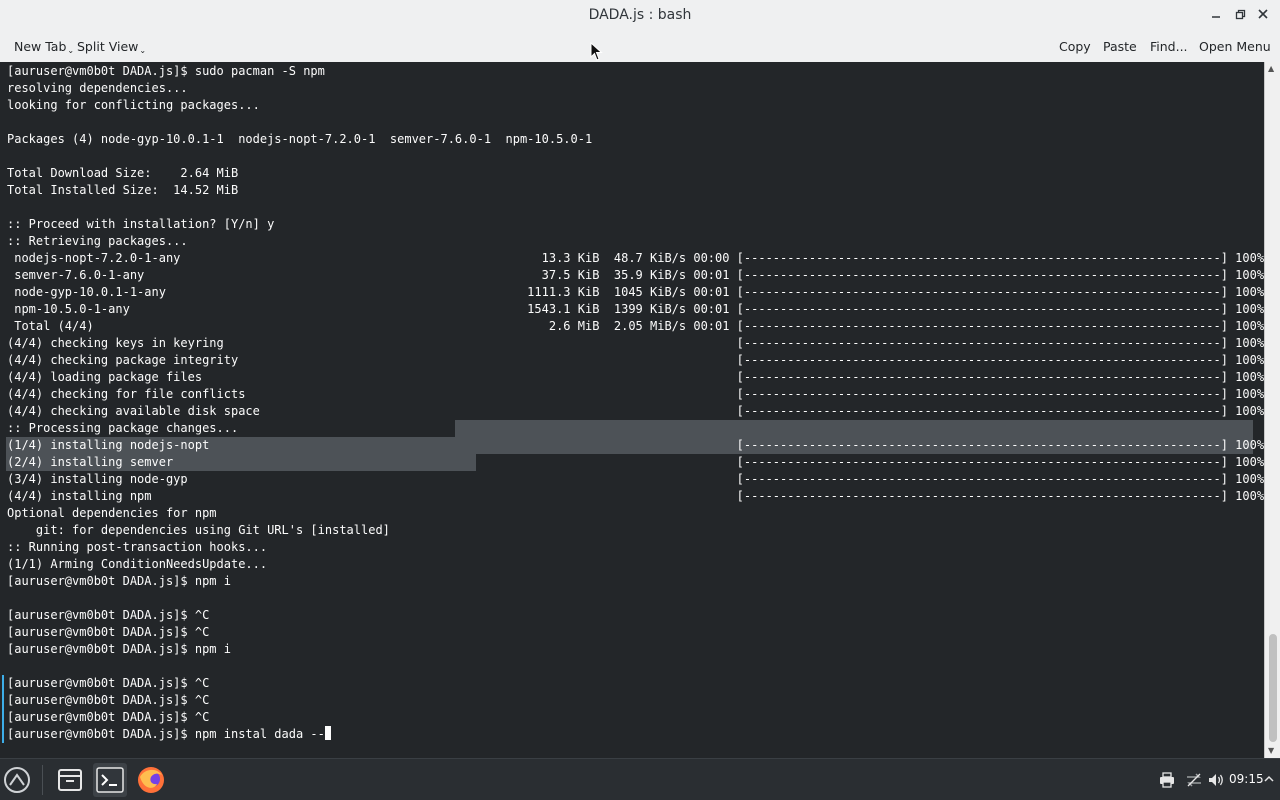 The height and width of the screenshot is (800, 1280). What do you see at coordinates (141, 224) in the screenshot?
I see `terminal-line: :: Proceed with installation? [Y/n] y` at bounding box center [141, 224].